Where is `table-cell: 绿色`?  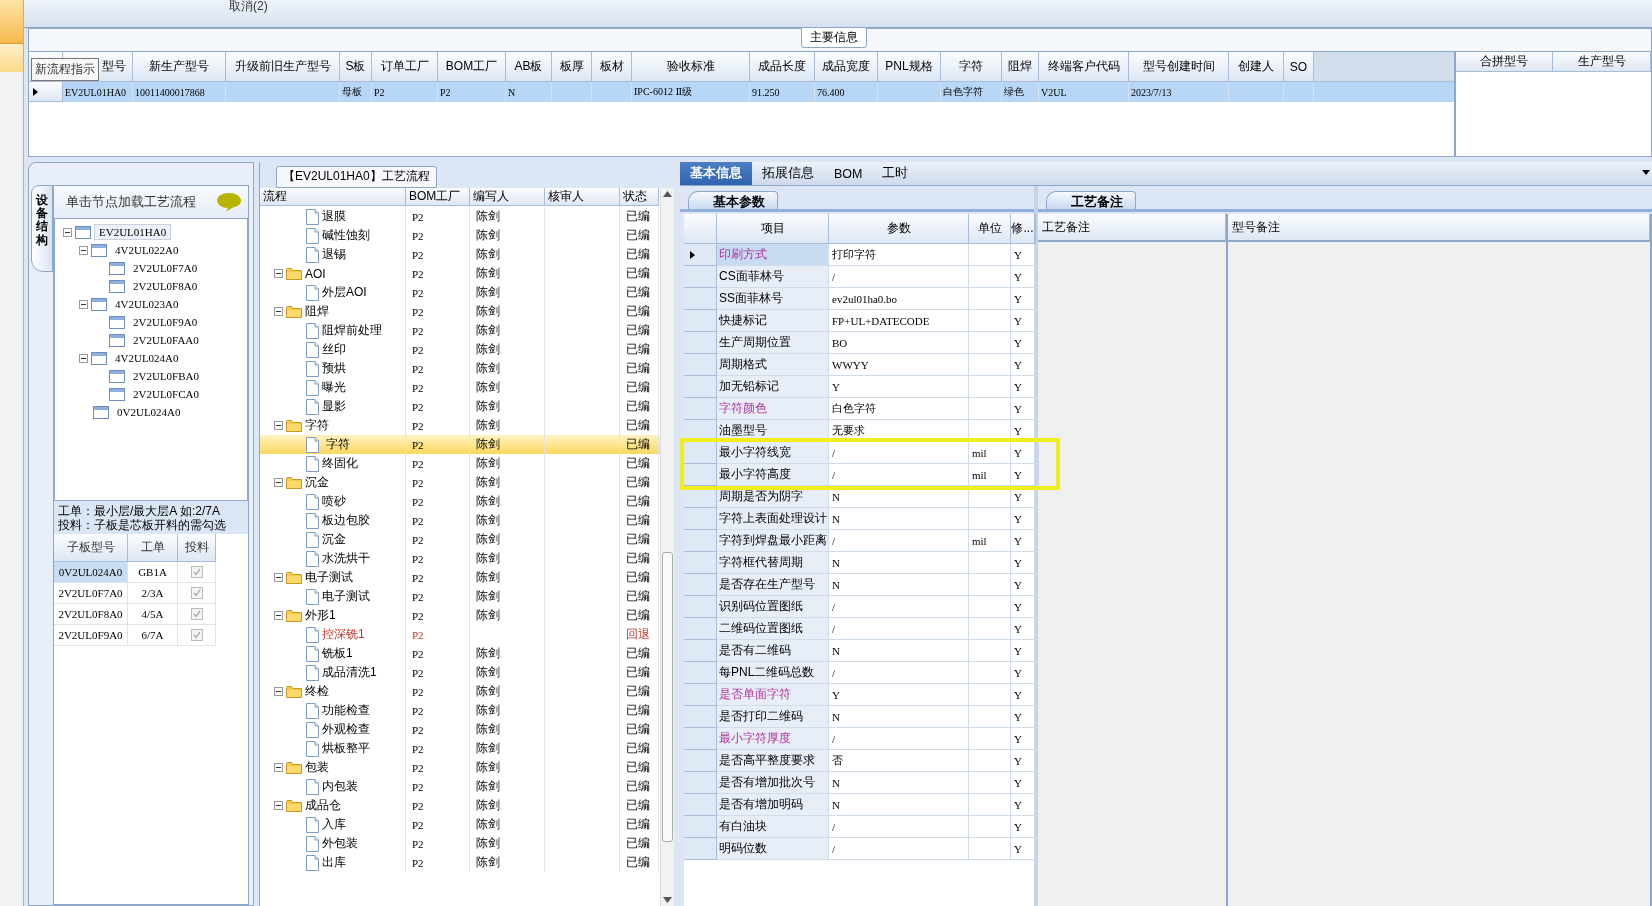
table-cell: 绿色 is located at coordinates (1020, 92).